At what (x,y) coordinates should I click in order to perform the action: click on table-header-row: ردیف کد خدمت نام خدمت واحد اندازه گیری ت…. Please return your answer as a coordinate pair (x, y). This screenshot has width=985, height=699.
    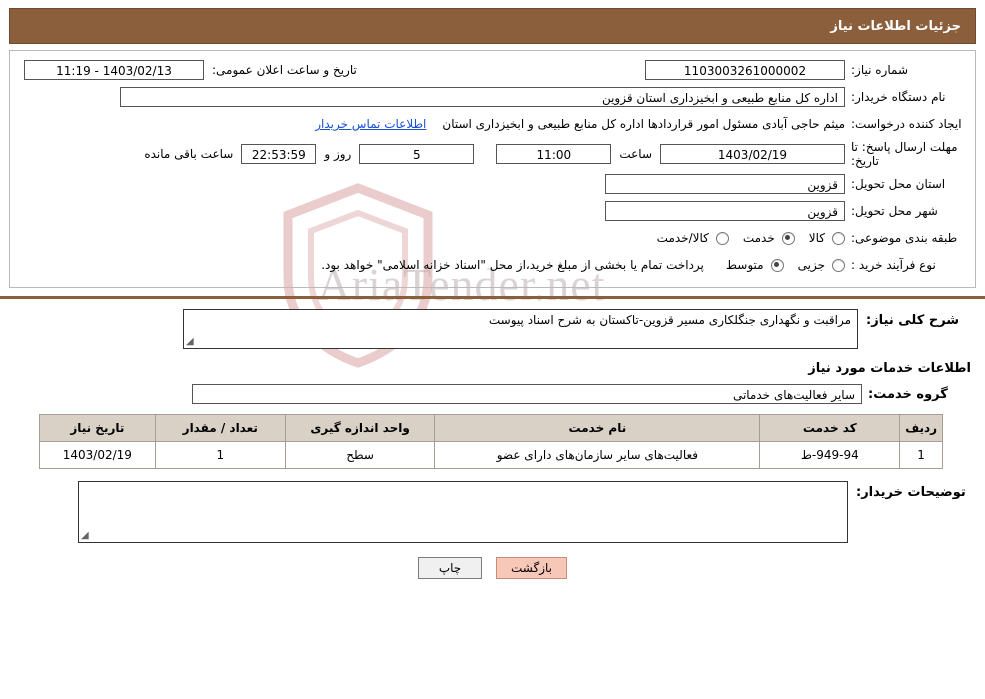
    Looking at the image, I should click on (491, 428).